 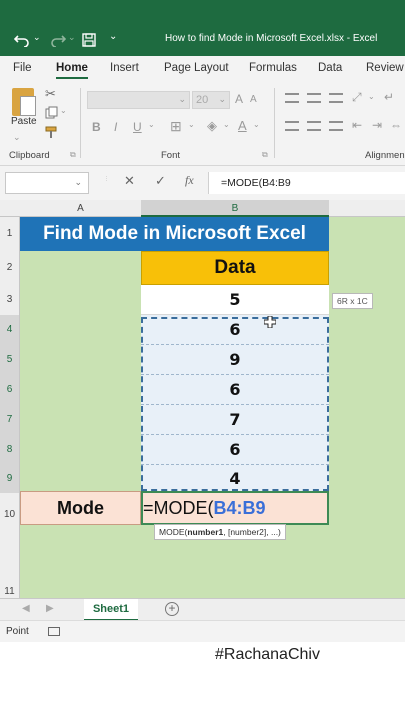 What do you see at coordinates (239, 99) in the screenshot?
I see `increase-font-icon: A` at bounding box center [239, 99].